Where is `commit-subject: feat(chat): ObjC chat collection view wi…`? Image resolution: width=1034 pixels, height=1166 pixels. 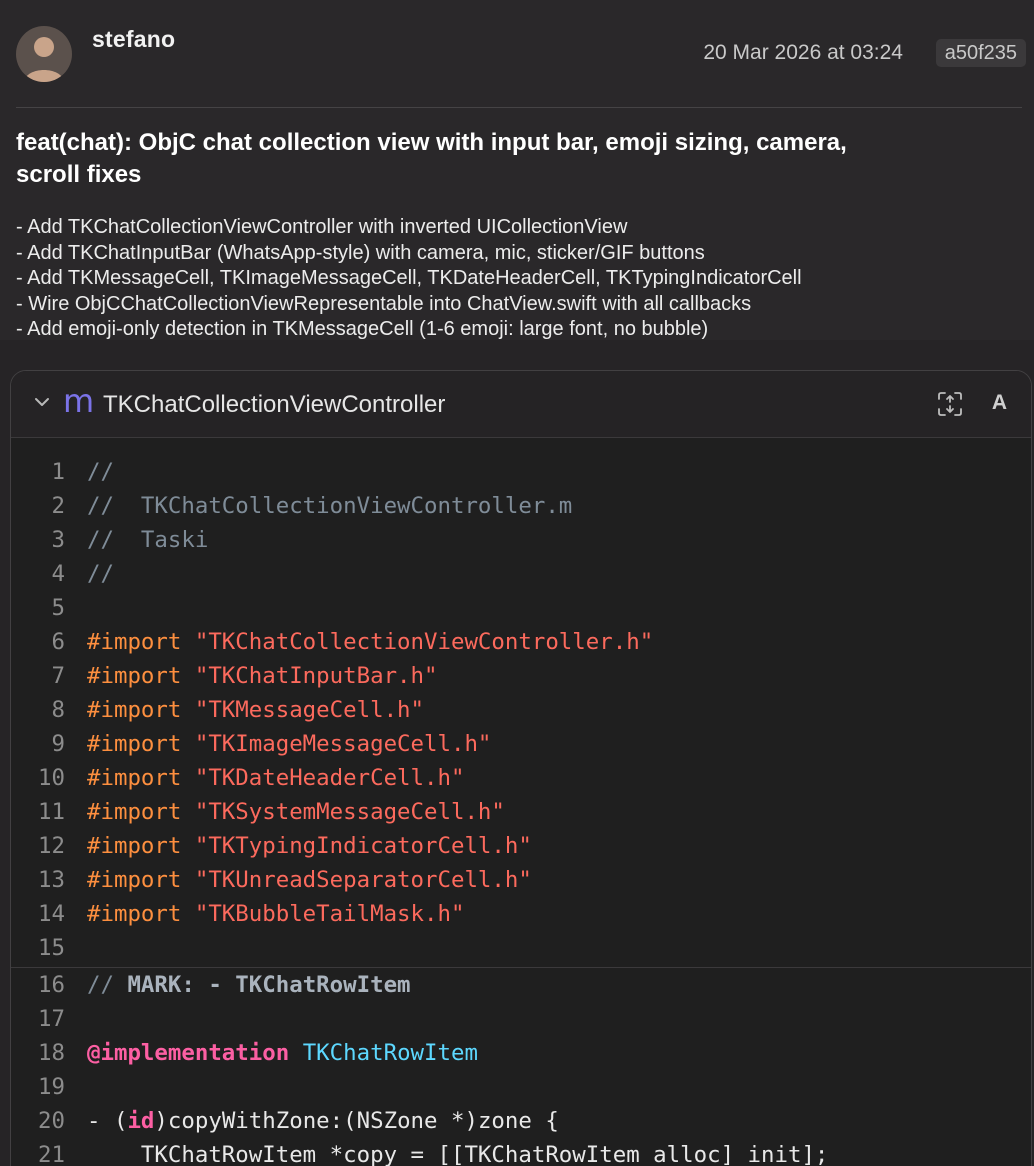
commit-subject: feat(chat): ObjC chat collection view wi… is located at coordinates (431, 158).